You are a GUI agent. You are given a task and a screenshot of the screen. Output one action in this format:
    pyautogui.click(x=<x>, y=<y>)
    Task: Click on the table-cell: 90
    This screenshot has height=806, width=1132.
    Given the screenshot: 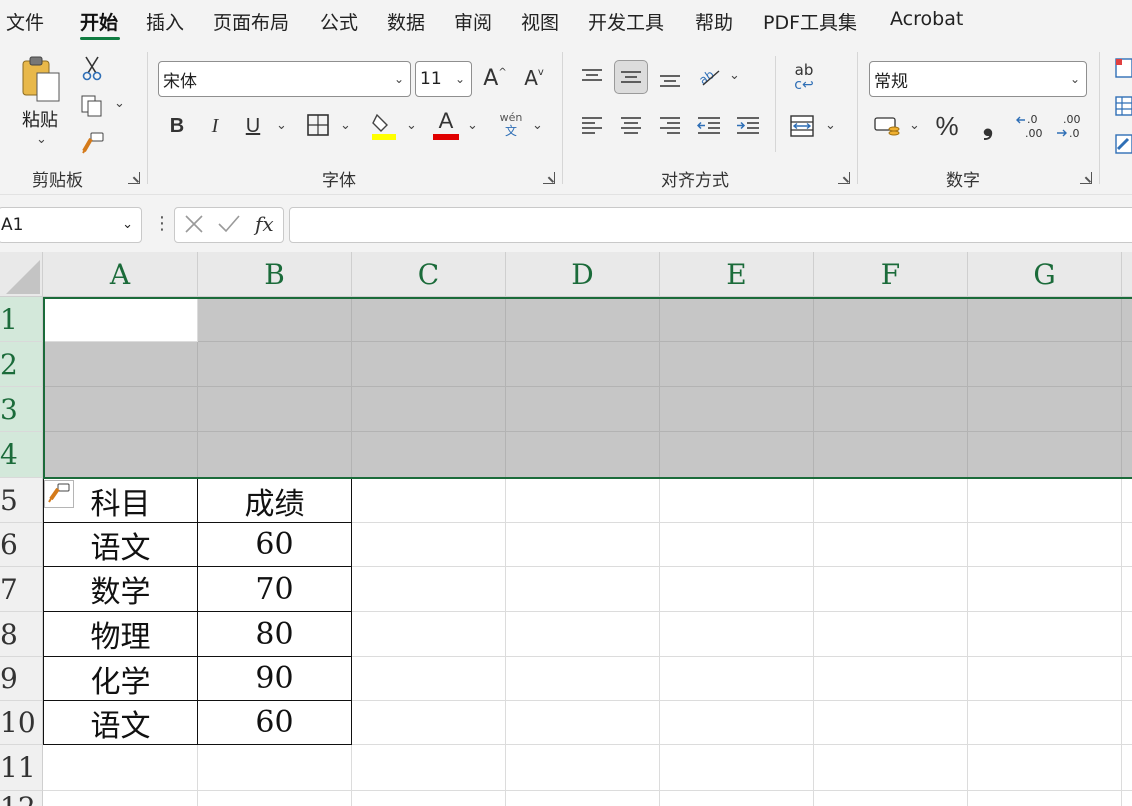 What is the action you would take?
    pyautogui.click(x=274, y=678)
    